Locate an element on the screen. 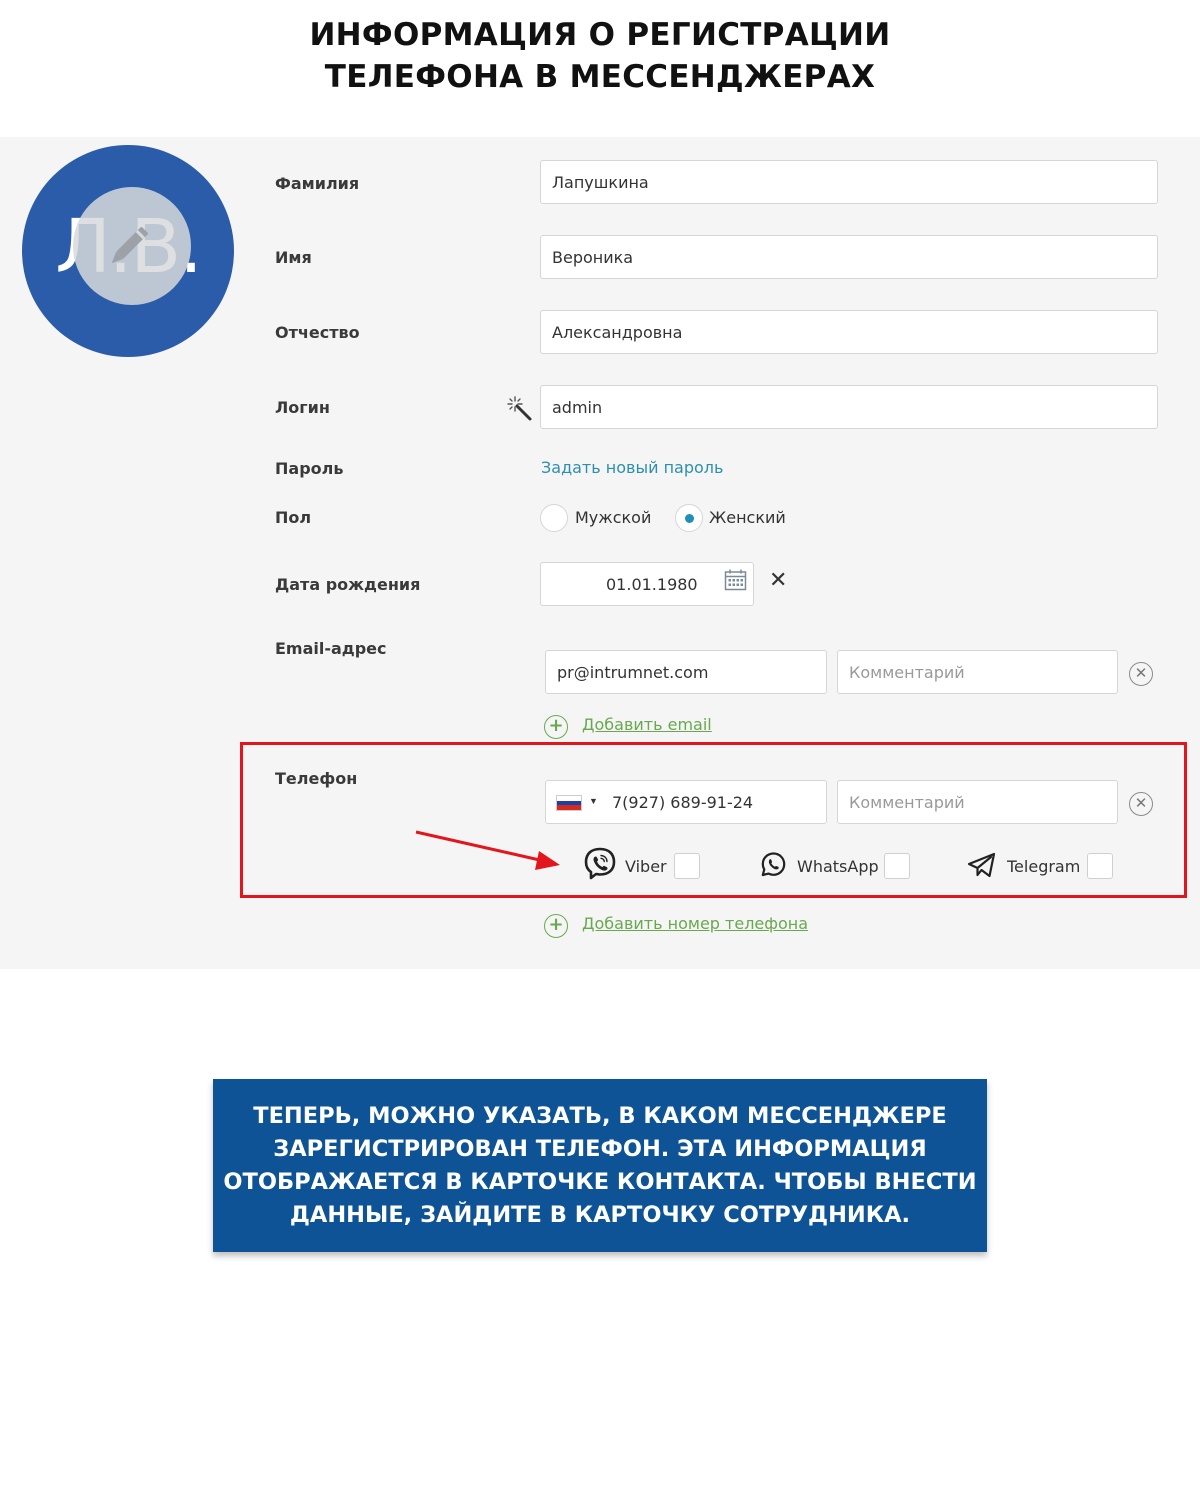 The image size is (1200, 1500). red-arrow-icon is located at coordinates (487, 850).